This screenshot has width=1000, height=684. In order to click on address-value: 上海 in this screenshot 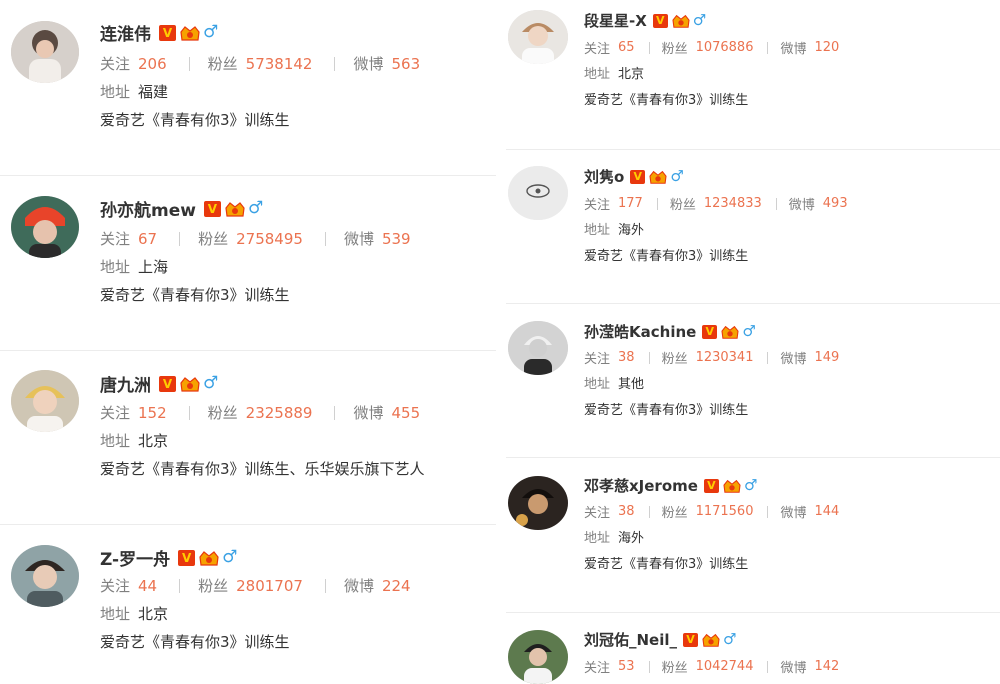, I will do `click(153, 267)`.